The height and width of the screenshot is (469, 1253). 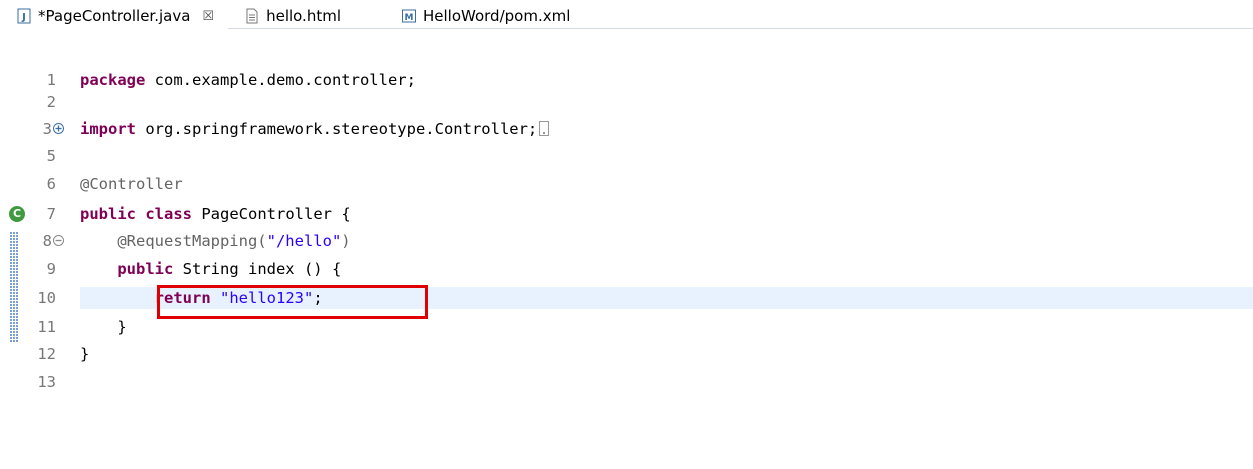 I want to click on line-number: 8, so click(x=47, y=241).